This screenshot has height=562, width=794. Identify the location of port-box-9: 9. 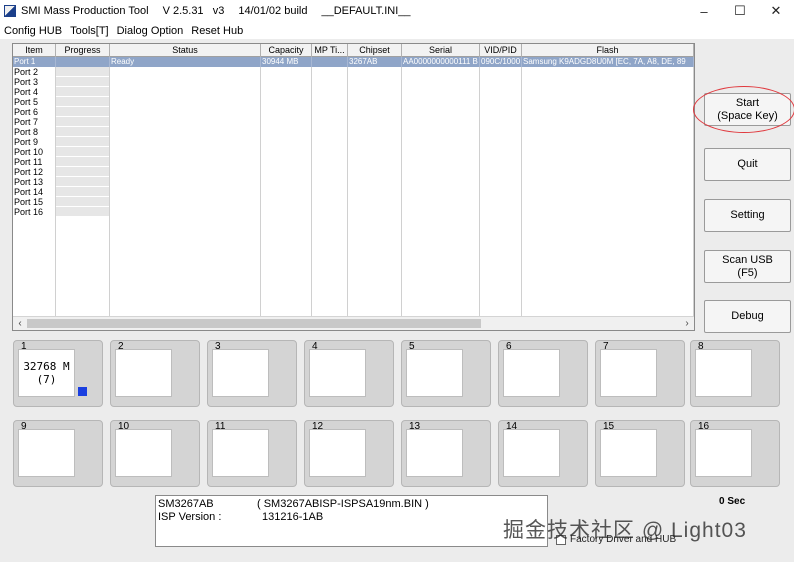
(58, 453).